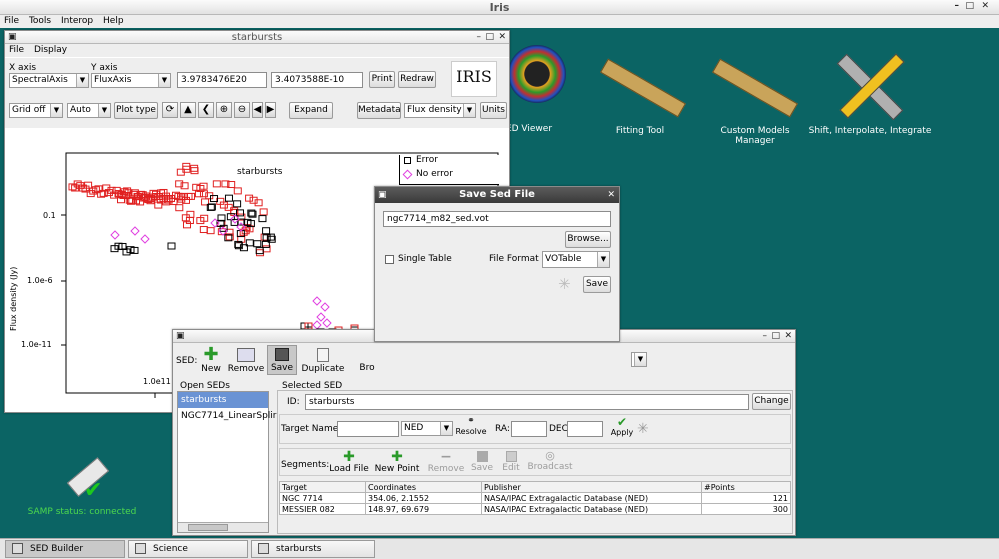 The image size is (999, 559). I want to click on new-point-label: New Point, so click(397, 469).